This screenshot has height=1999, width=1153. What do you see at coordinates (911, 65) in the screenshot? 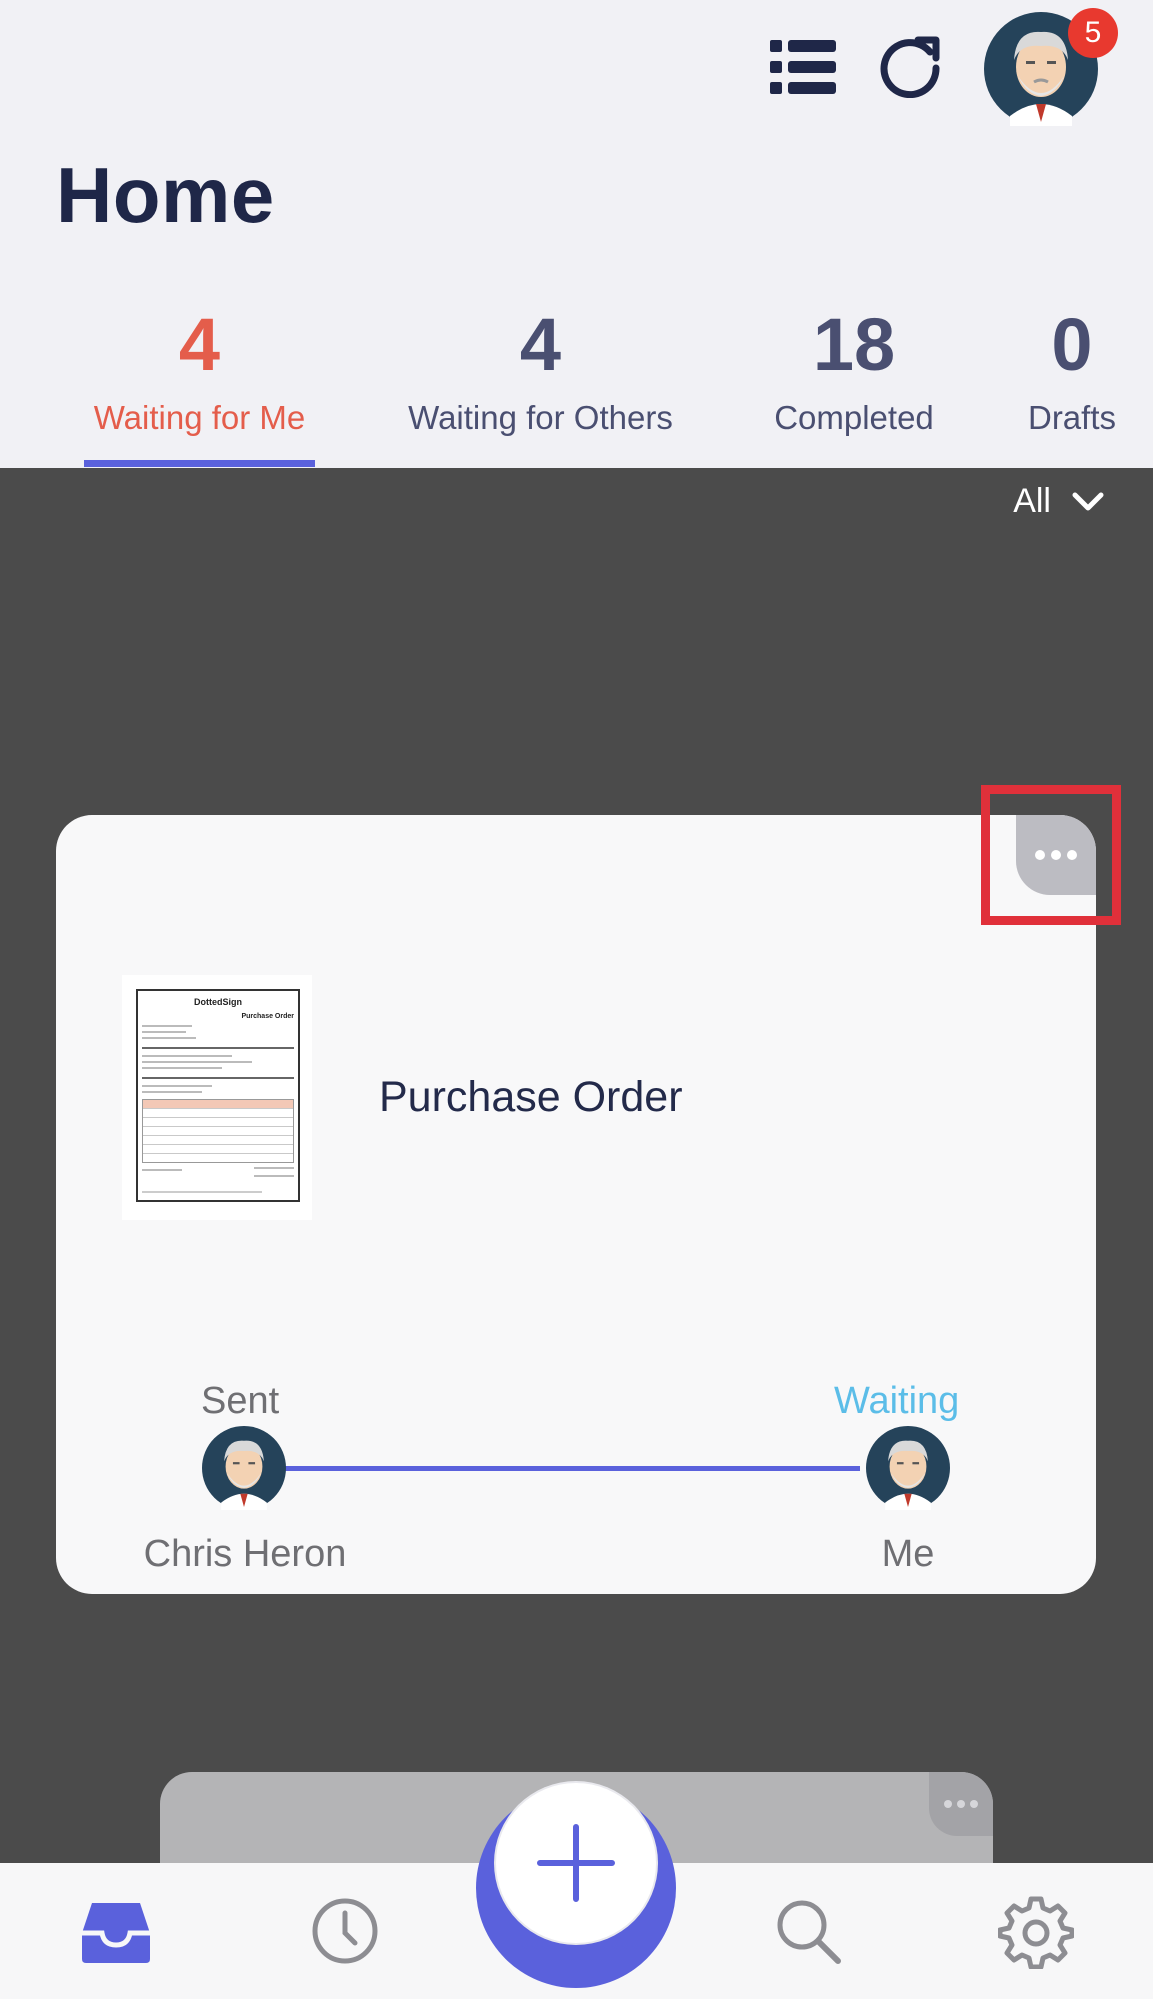
I see `refresh-icon` at bounding box center [911, 65].